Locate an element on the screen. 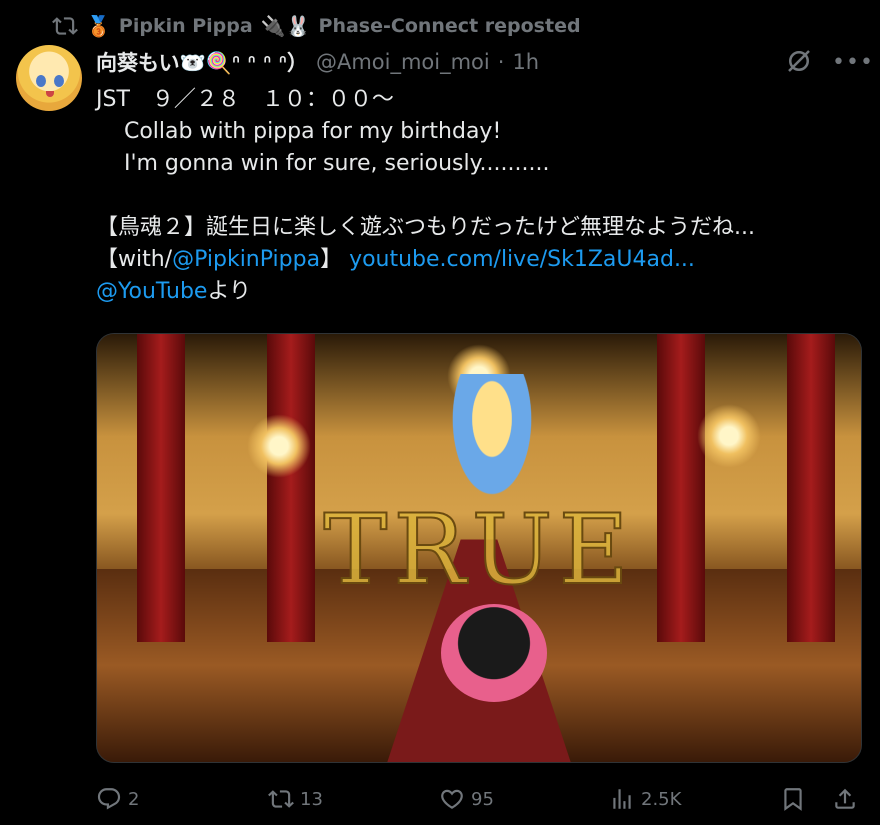 This screenshot has width=880, height=825. reposter-emoji: 🔌🐰 is located at coordinates (285, 26).